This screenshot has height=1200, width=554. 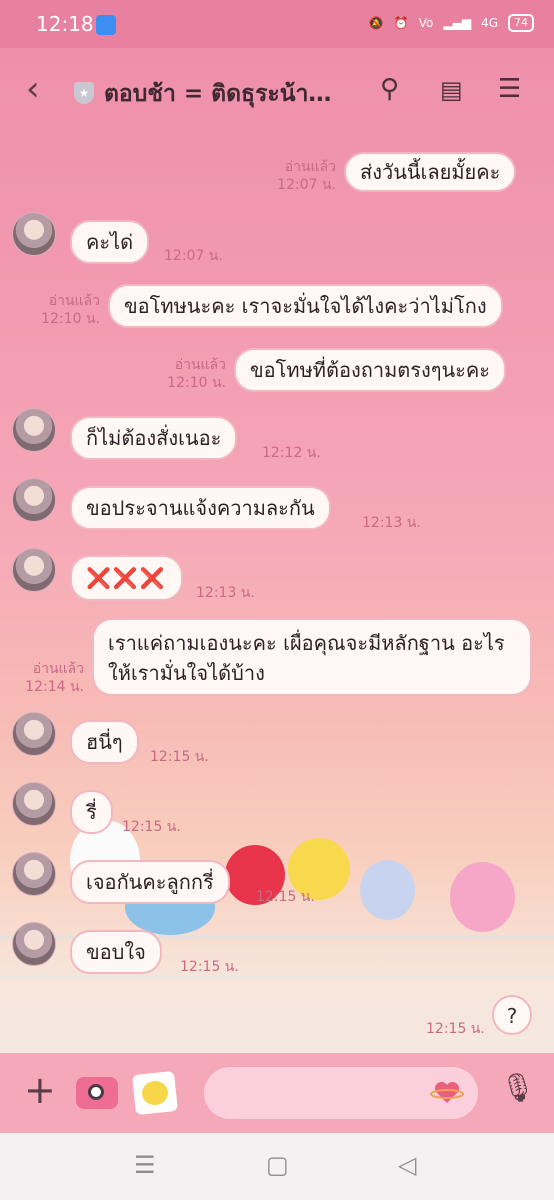 What do you see at coordinates (145, 1165) in the screenshot?
I see `recents-icon: ☰` at bounding box center [145, 1165].